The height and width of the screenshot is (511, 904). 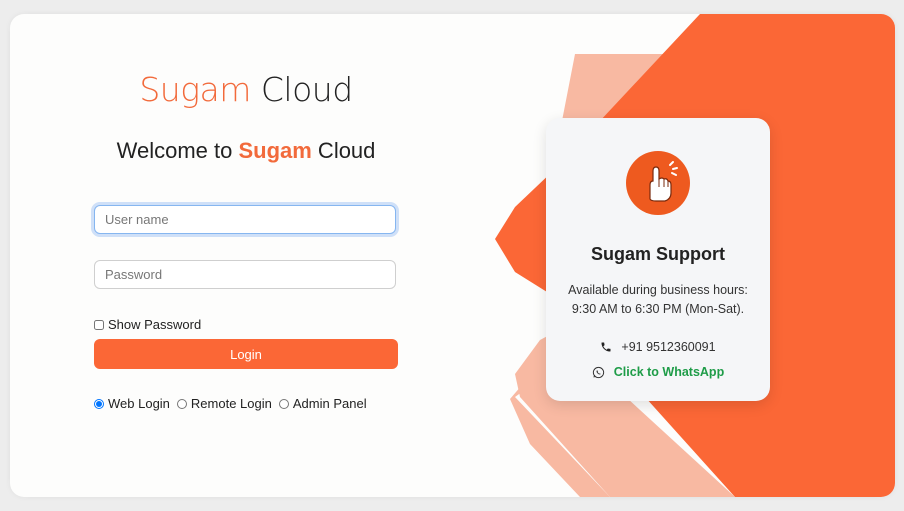 What do you see at coordinates (343, 150) in the screenshot?
I see `welcome-suffix: Cloud` at bounding box center [343, 150].